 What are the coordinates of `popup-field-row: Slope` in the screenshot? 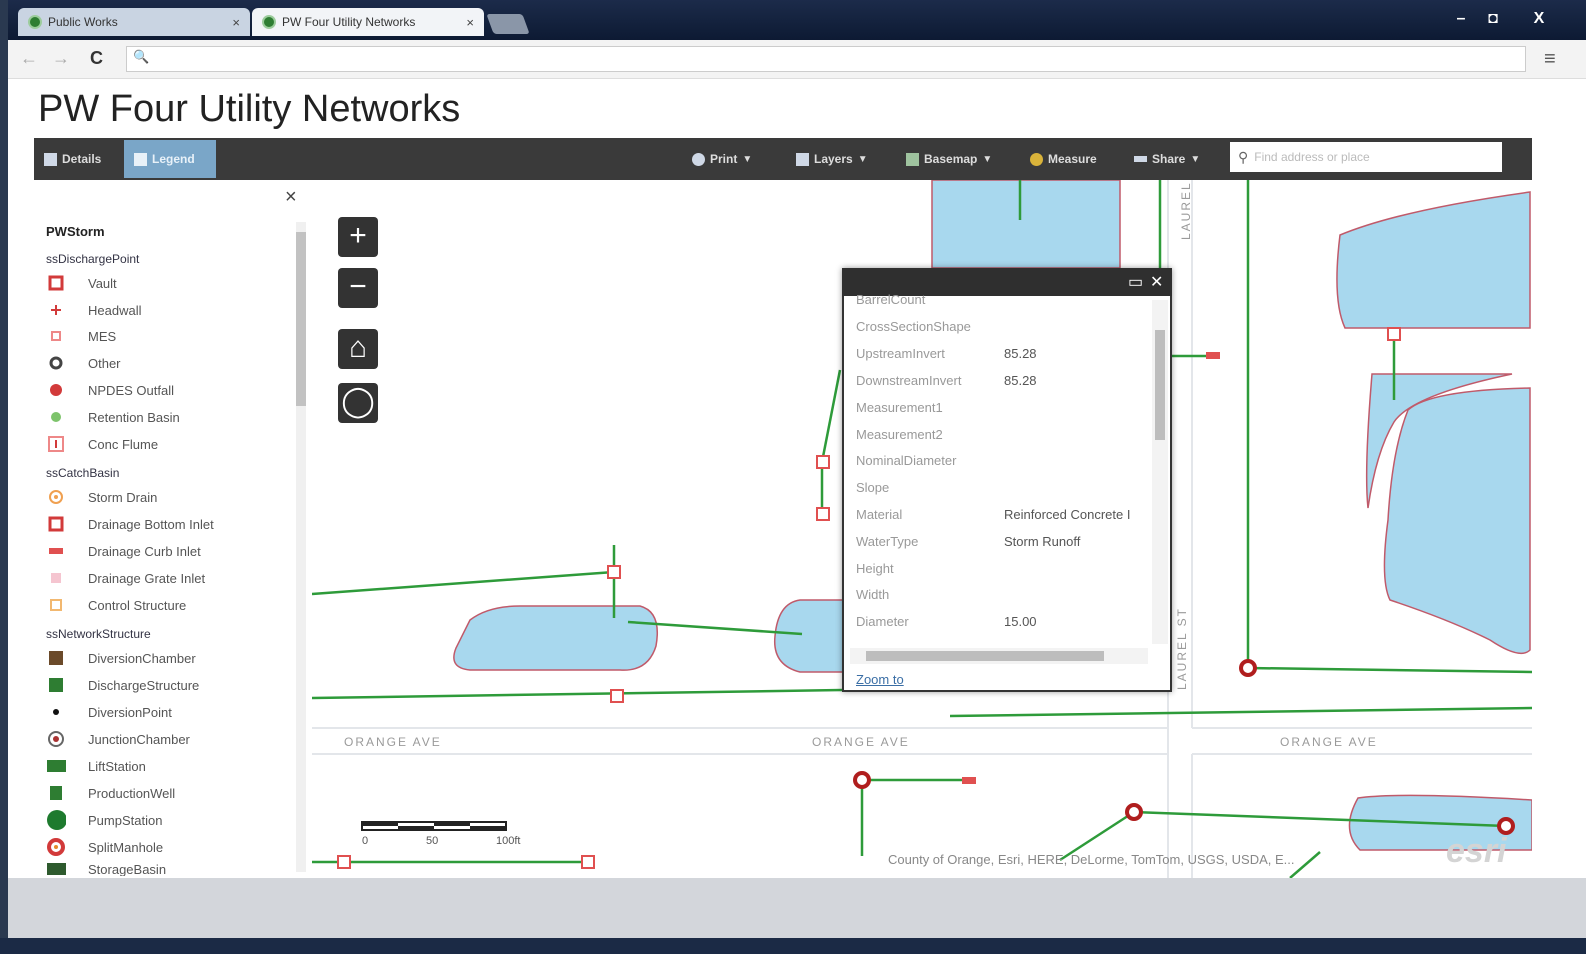 It's located at (873, 487).